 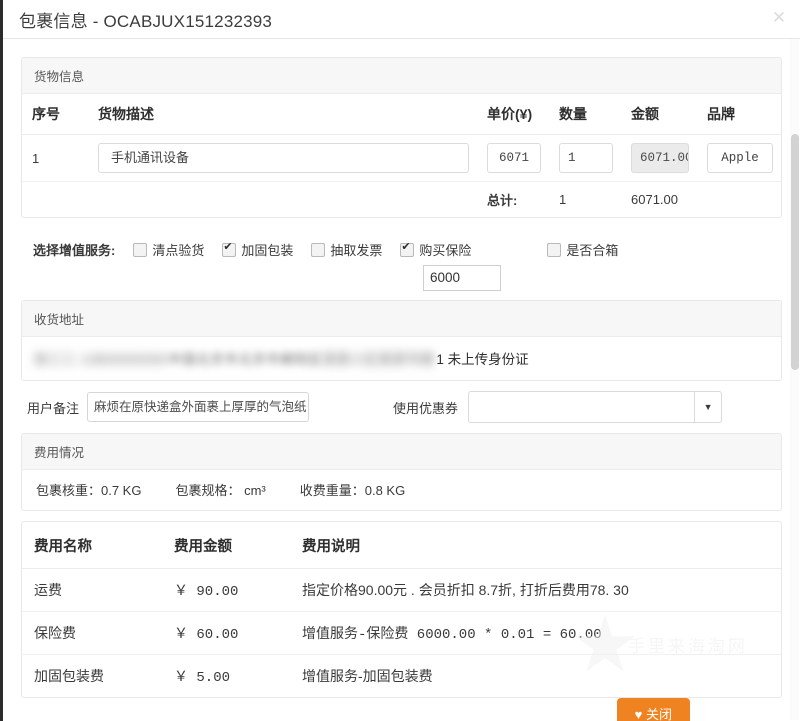 I want to click on fee-row-amount: ￥ 90.00, so click(x=226, y=590).